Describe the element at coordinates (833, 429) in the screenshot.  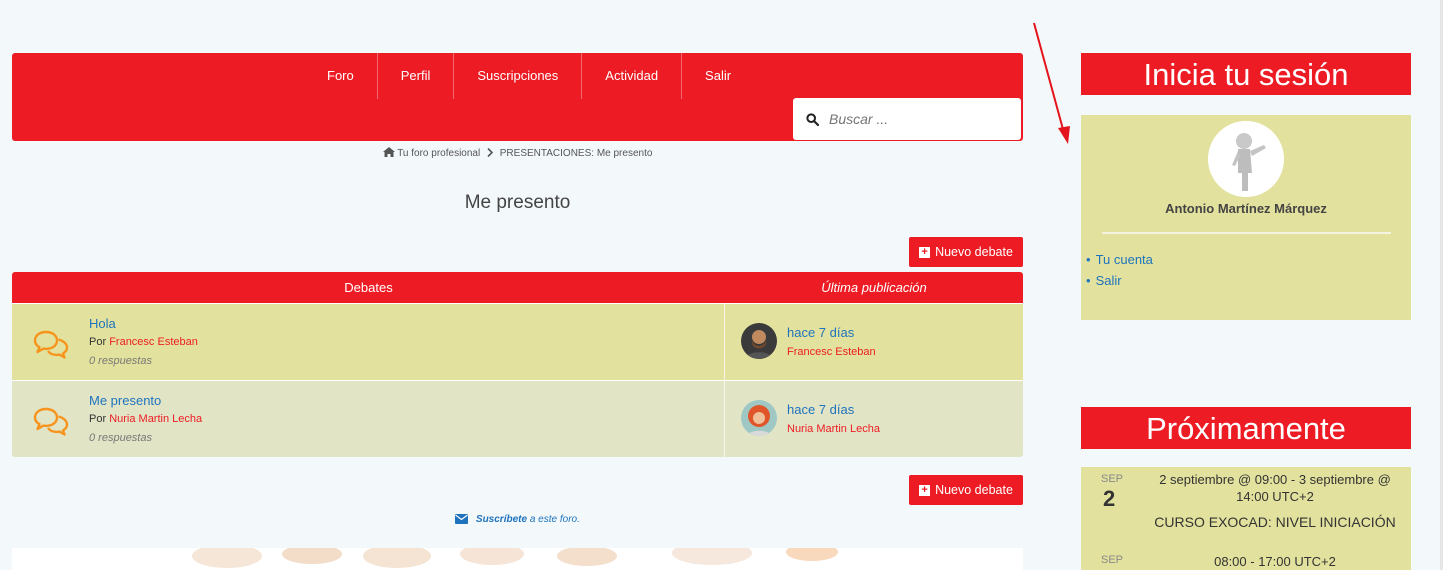
I see `last-author-link: Nuria Martin Lecha` at that location.